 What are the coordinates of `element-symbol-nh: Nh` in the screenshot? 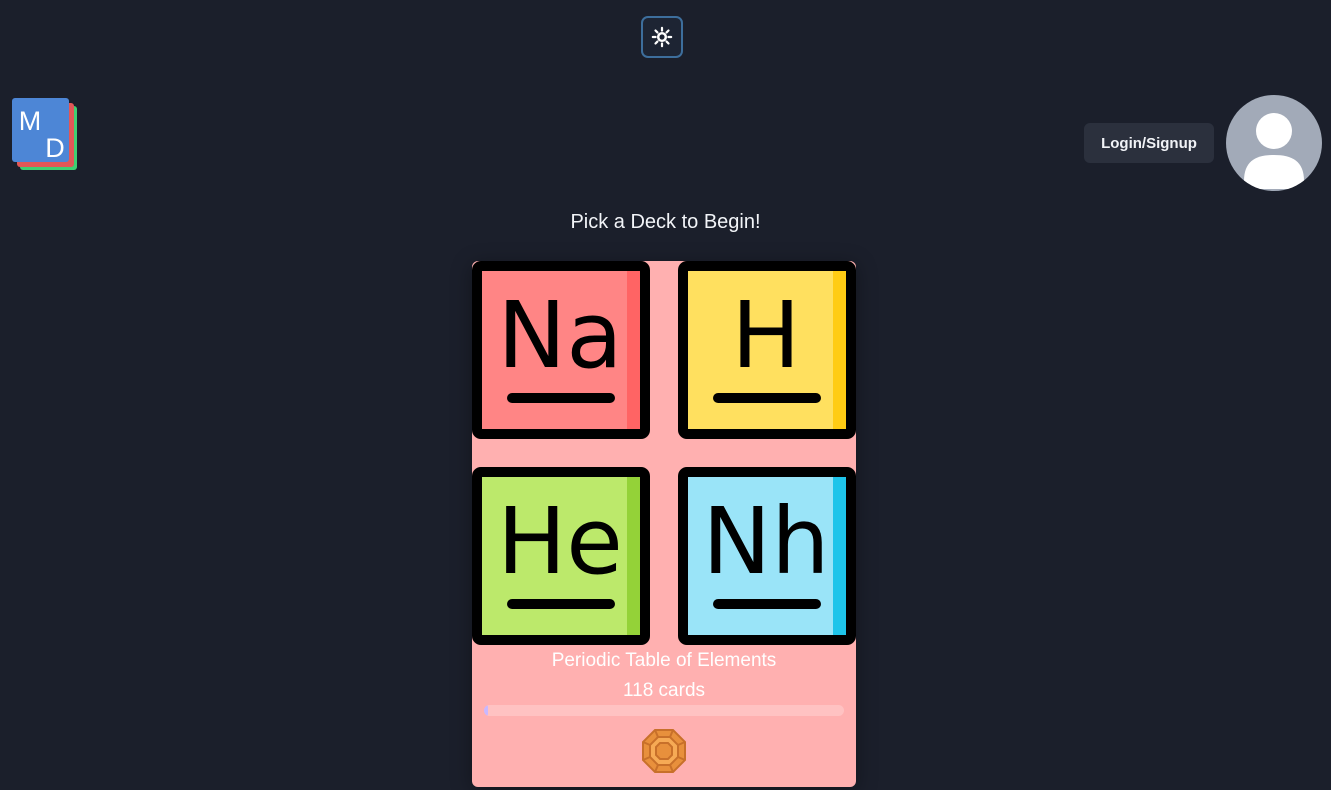 It's located at (765, 541).